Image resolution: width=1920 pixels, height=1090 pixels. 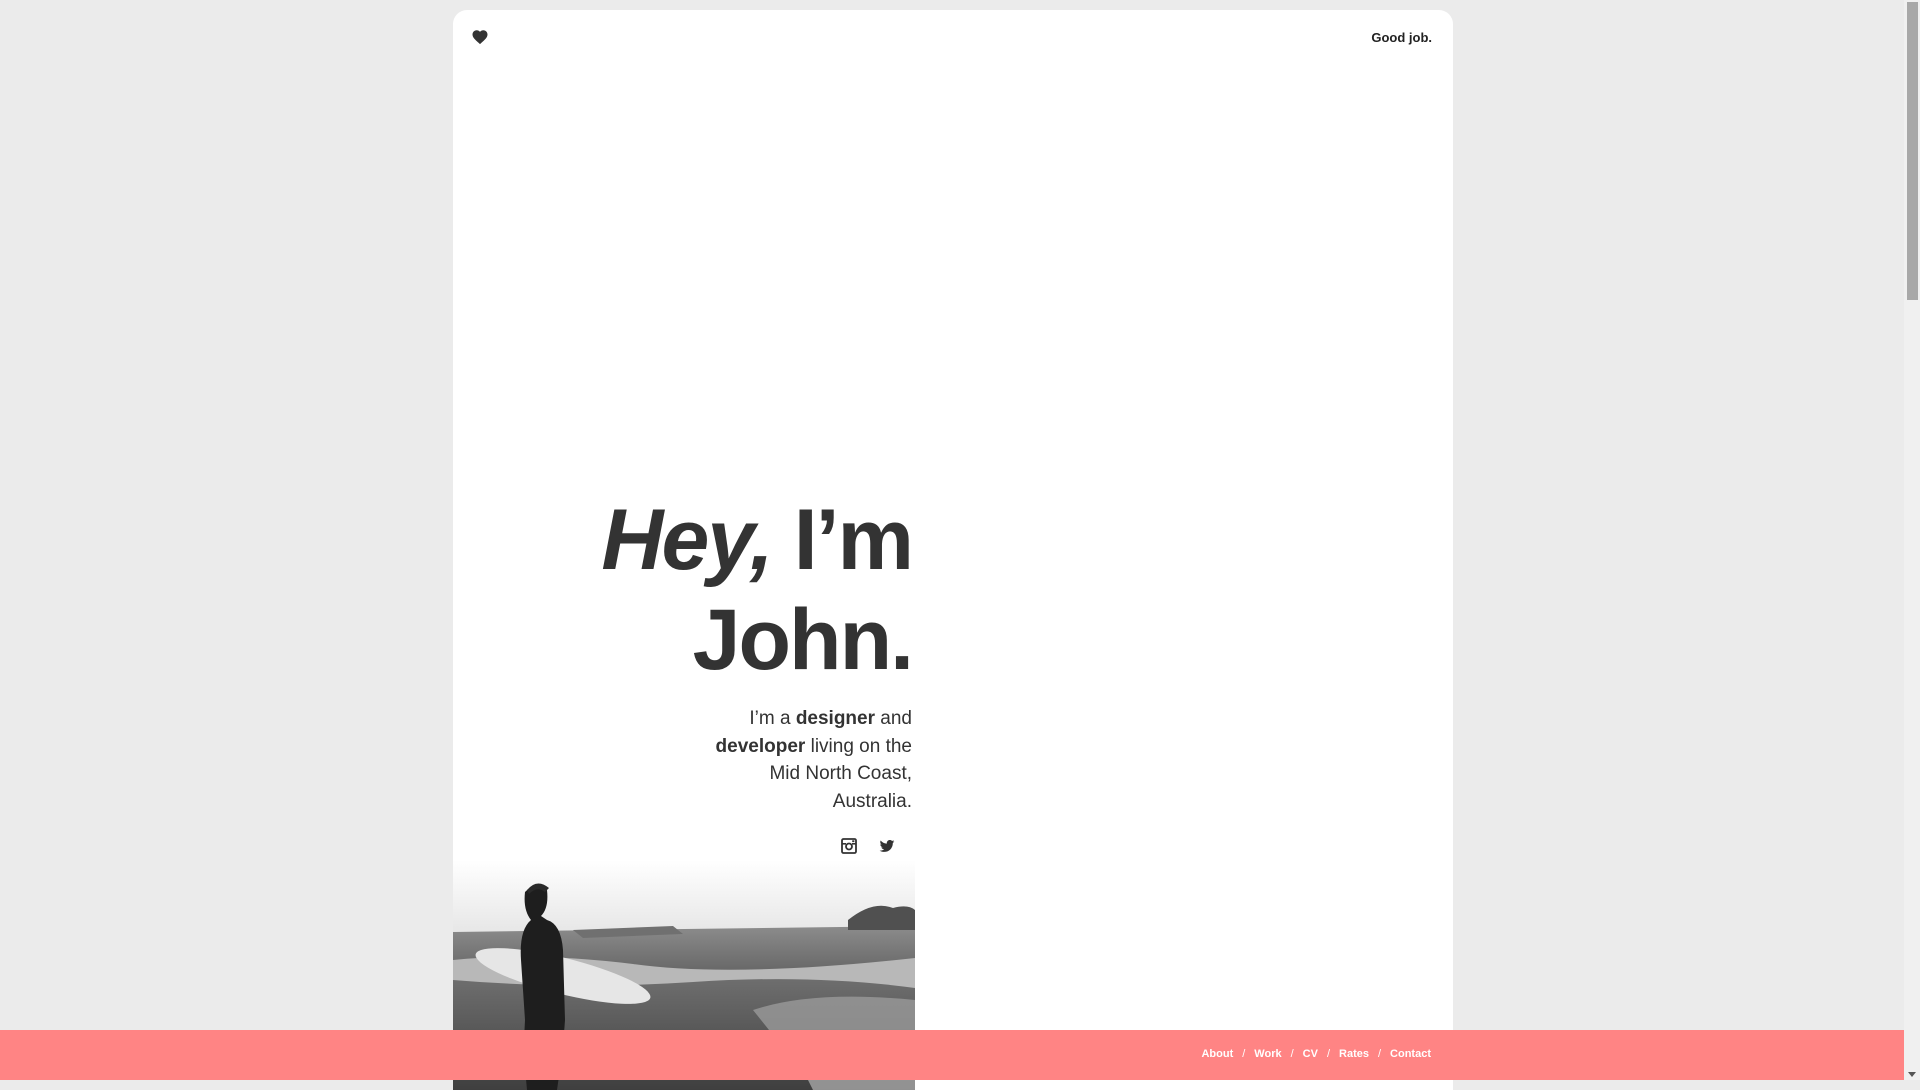 I want to click on hero-headline: Hey, I’m John., so click(x=757, y=590).